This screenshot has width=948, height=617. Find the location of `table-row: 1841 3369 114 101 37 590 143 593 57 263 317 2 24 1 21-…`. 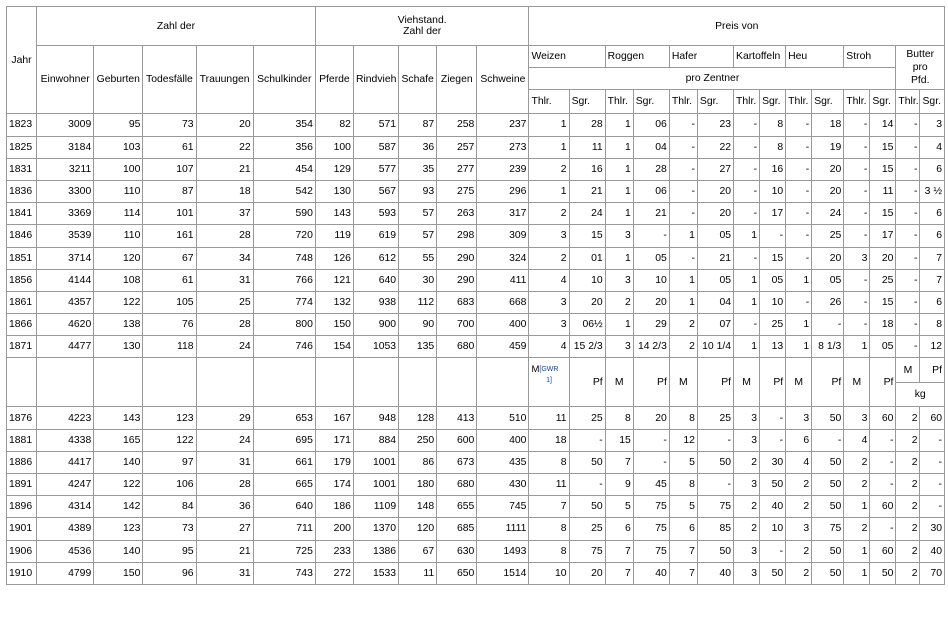

table-row: 1841 3369 114 101 37 590 143 593 57 263 317 2 24 1 21-… is located at coordinates (475, 214).